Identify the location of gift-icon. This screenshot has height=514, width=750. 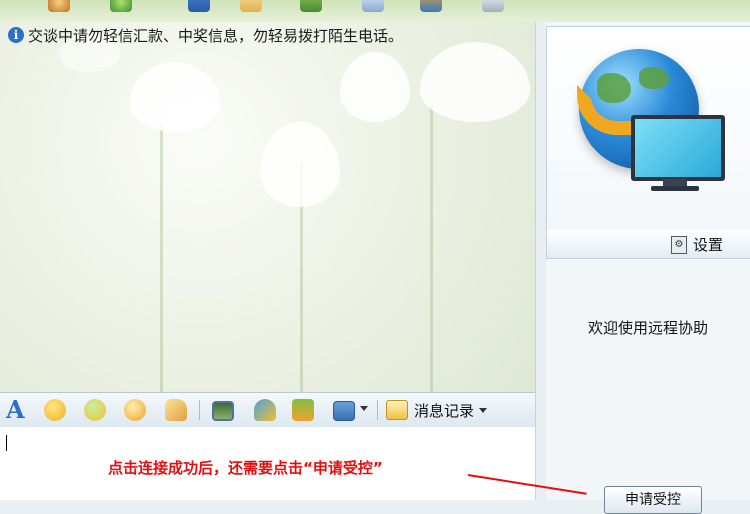
(303, 410).